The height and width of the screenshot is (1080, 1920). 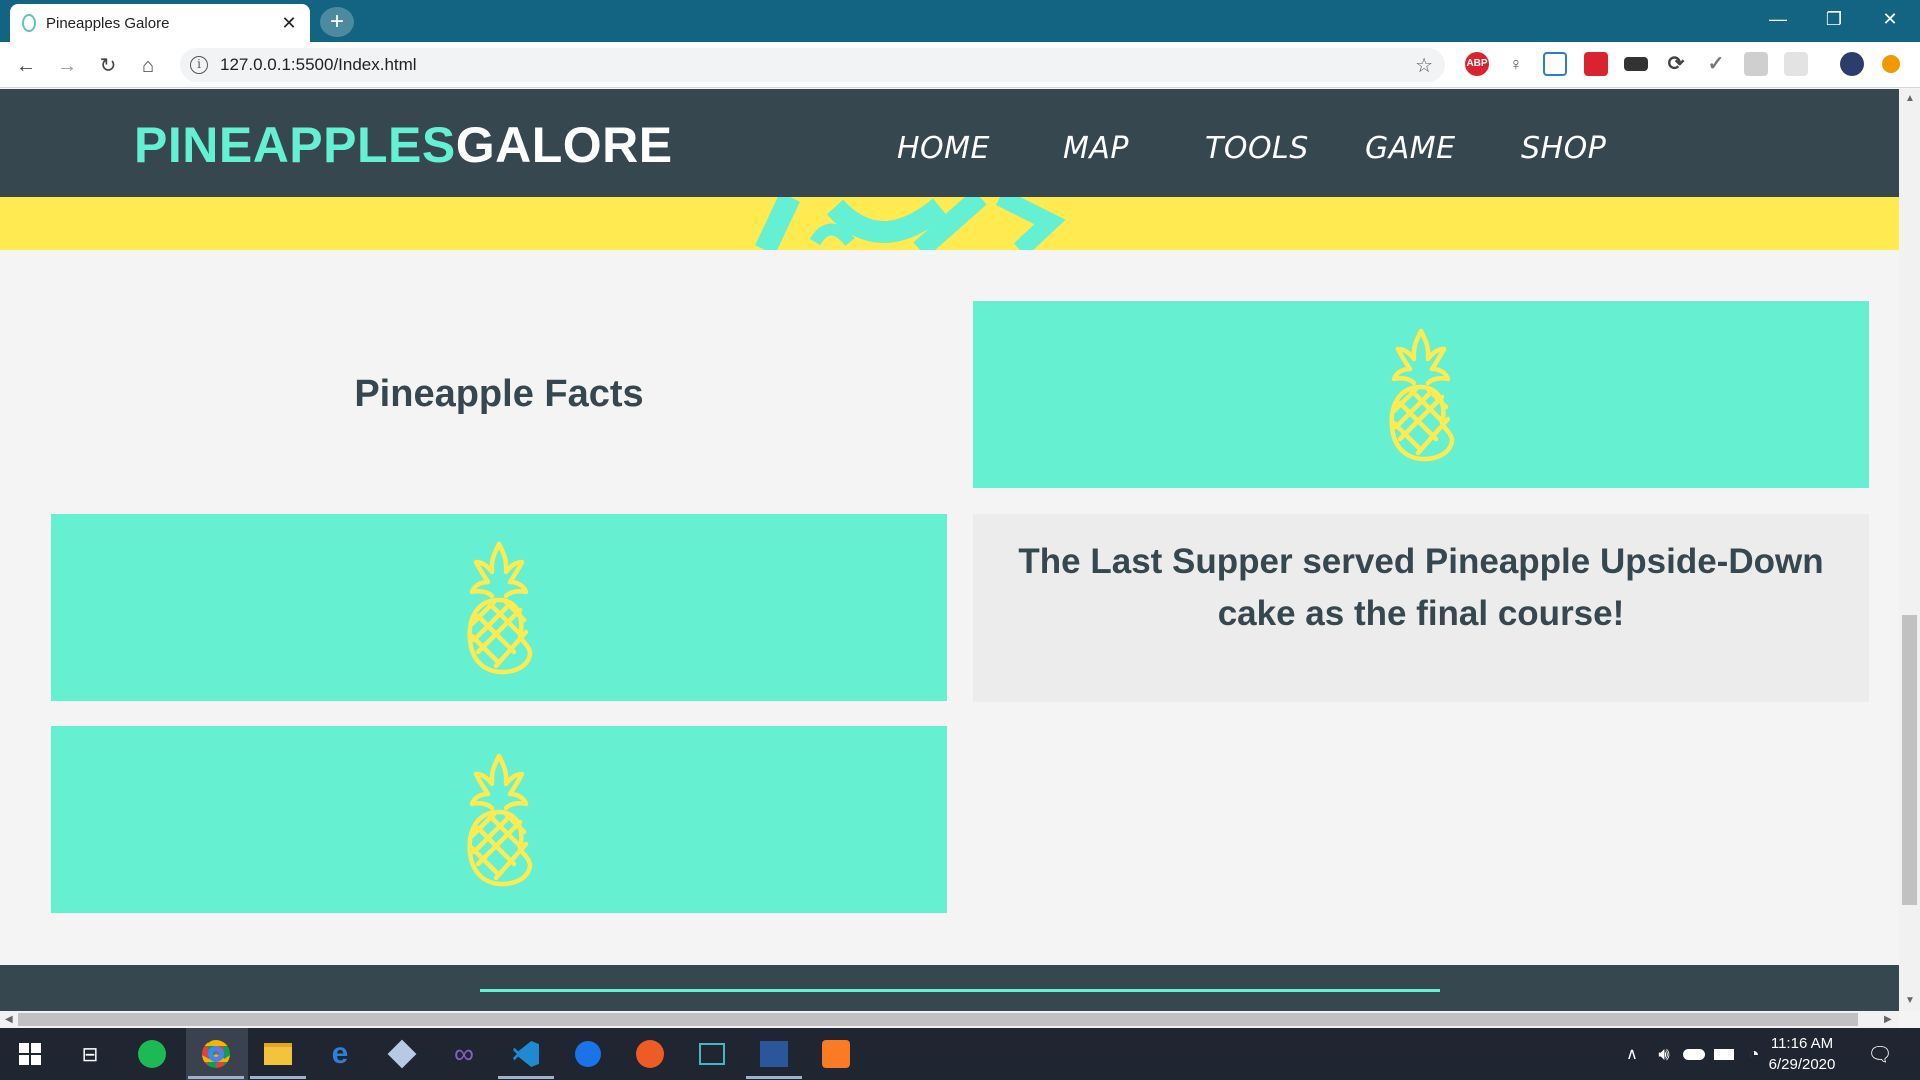 What do you see at coordinates (943, 148) in the screenshot?
I see `nav-home: HOME` at bounding box center [943, 148].